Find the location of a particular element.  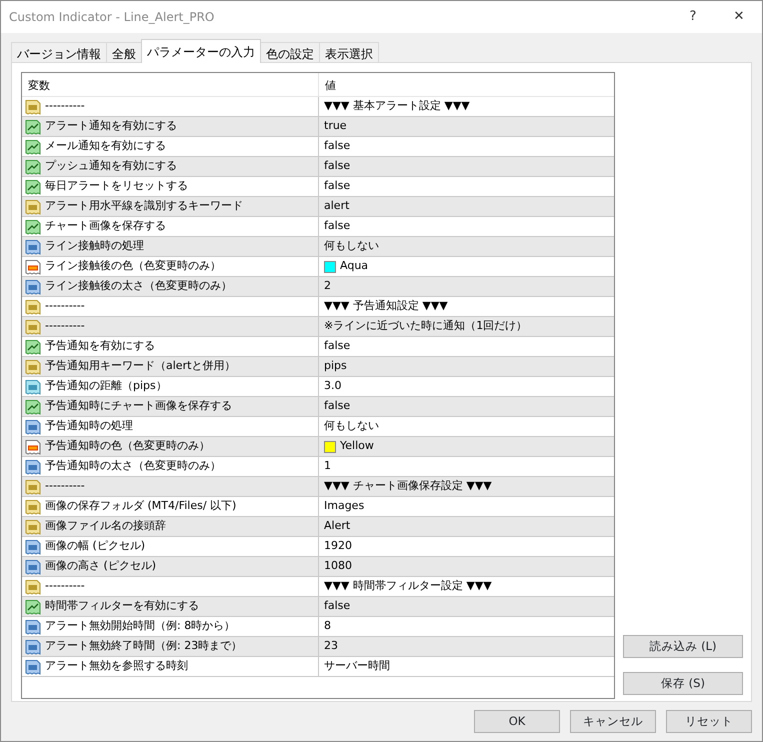

column-header: 変数 is located at coordinates (170, 84).